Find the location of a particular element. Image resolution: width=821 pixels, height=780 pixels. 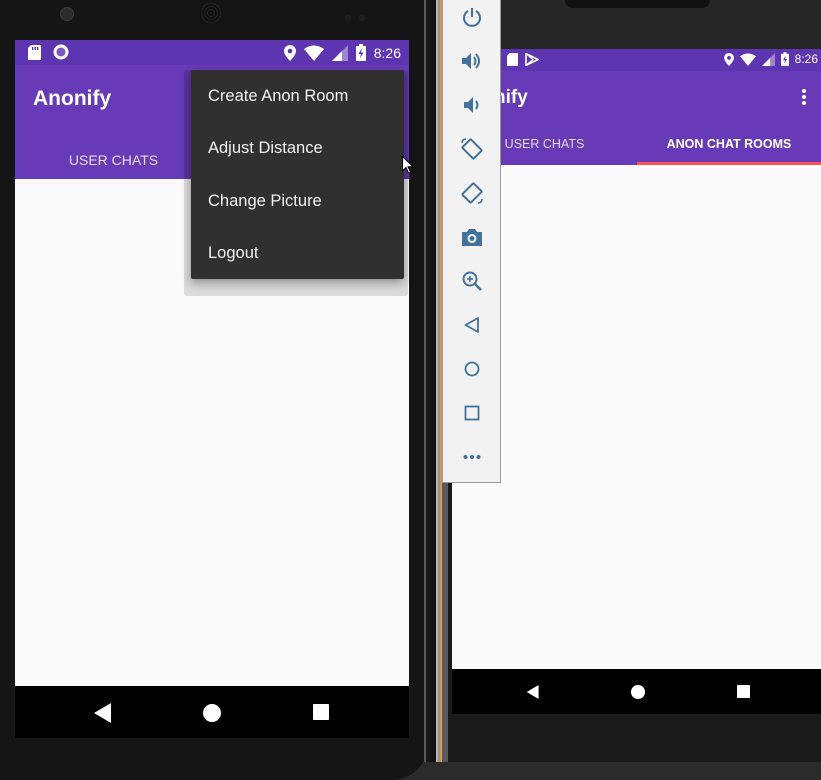

menu-item-adjust-distance: Adjust Distance is located at coordinates (297, 148).